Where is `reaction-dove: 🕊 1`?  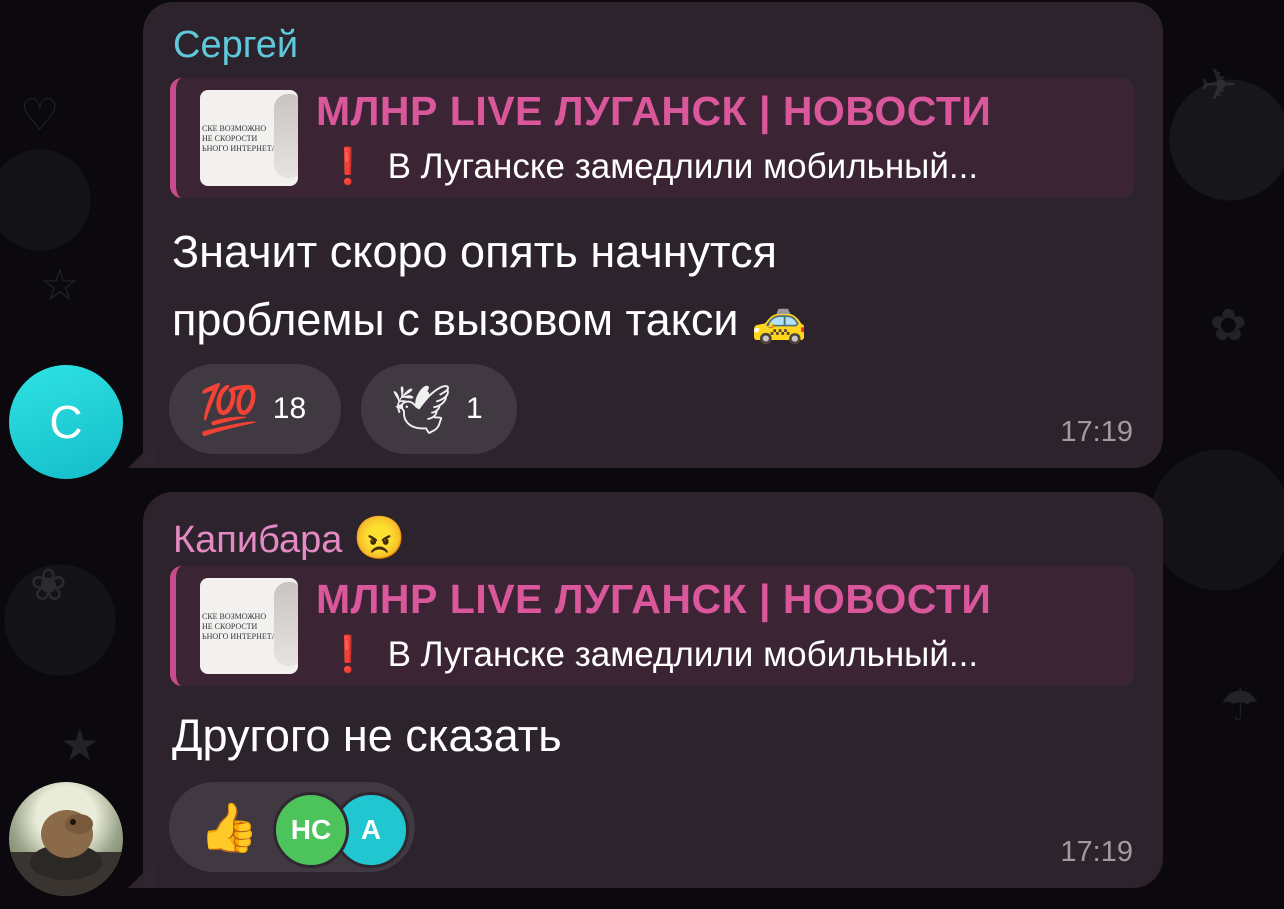 reaction-dove: 🕊 1 is located at coordinates (439, 409).